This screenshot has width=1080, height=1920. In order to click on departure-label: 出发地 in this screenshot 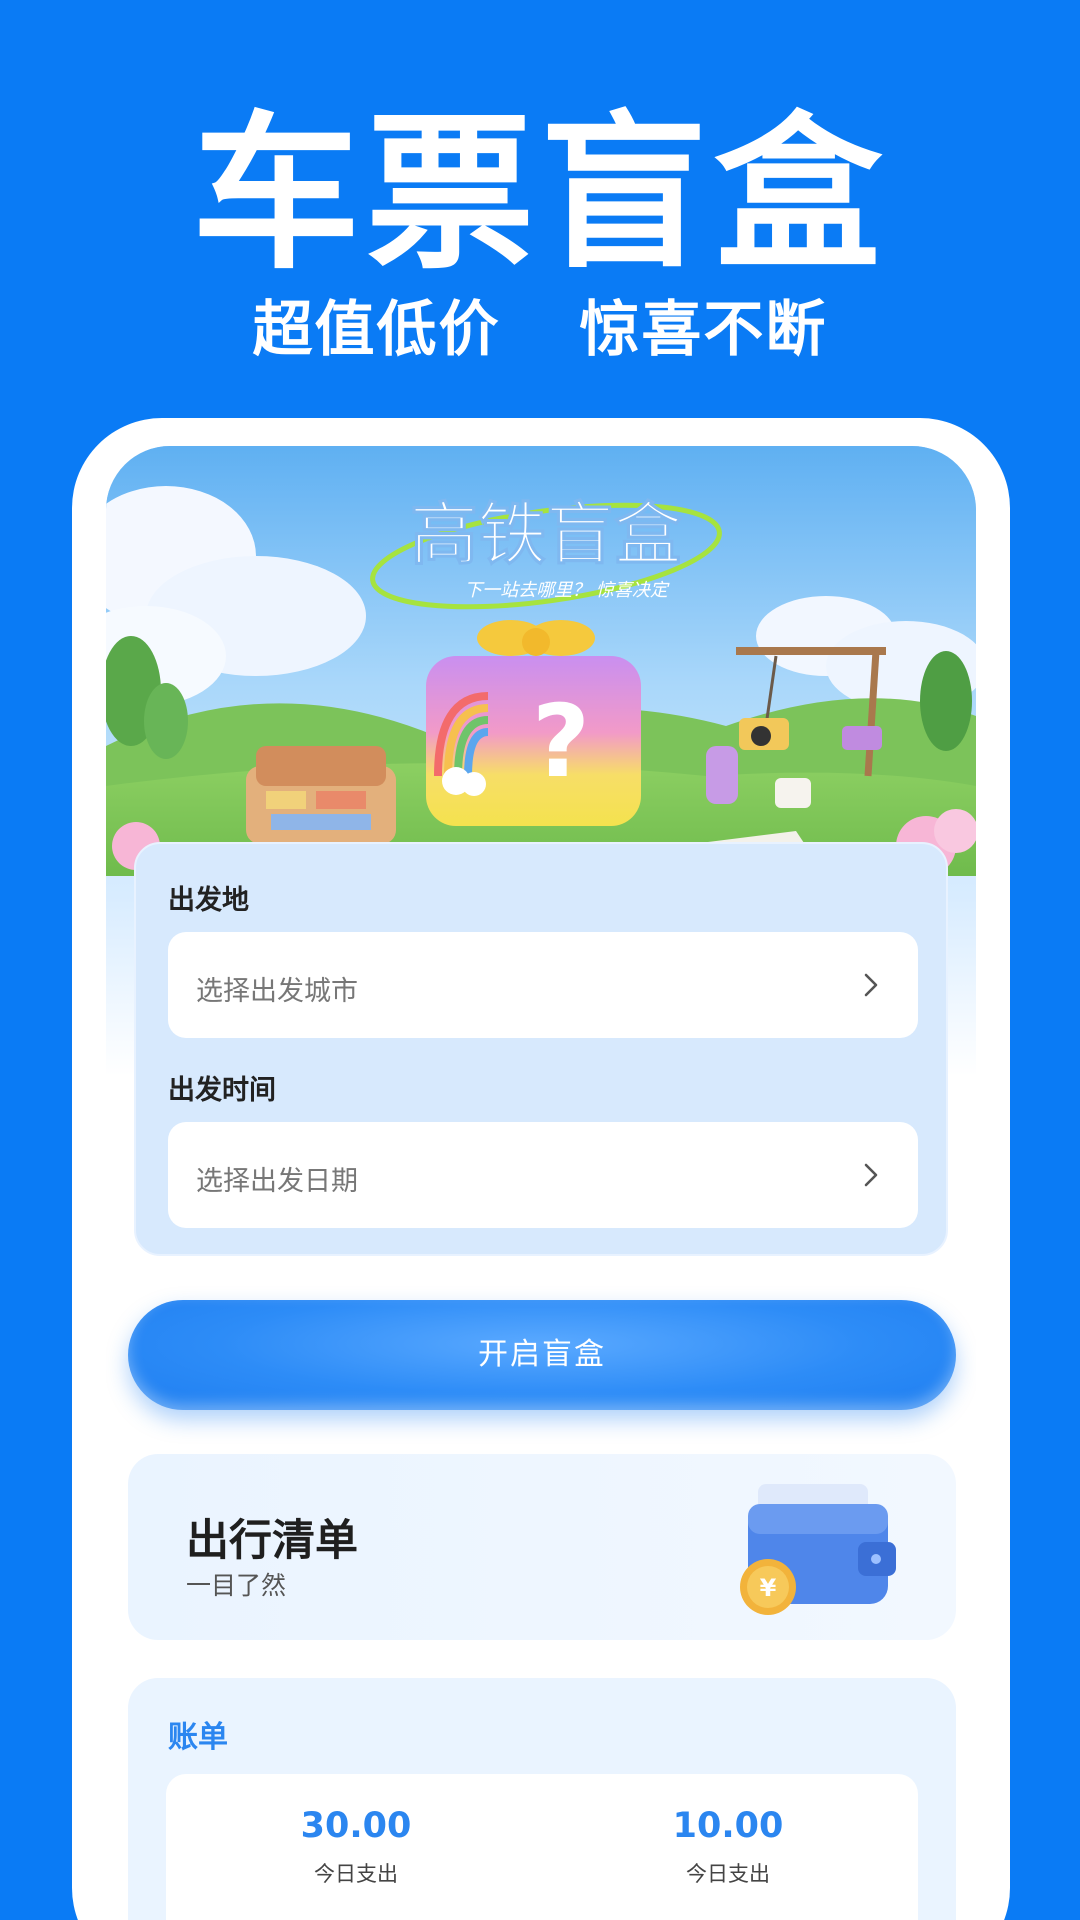, I will do `click(208, 900)`.